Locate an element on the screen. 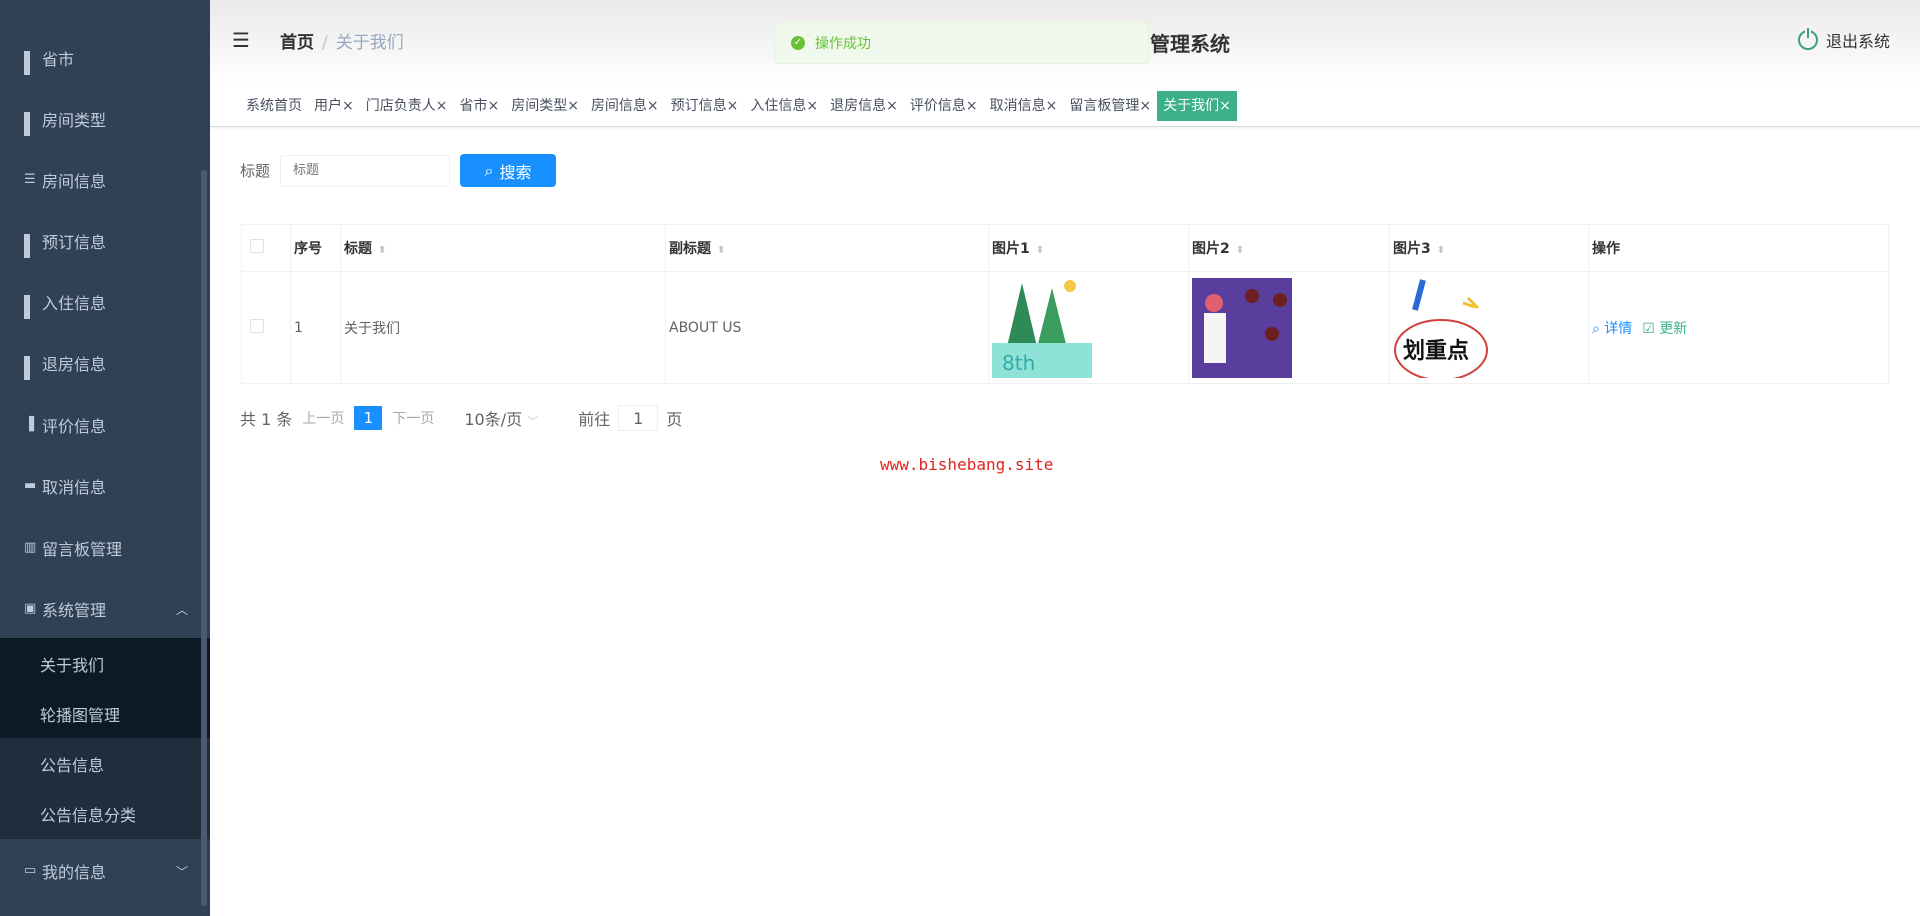 The width and height of the screenshot is (1920, 916). success-toast: ✓ 操作成功 is located at coordinates (961, 43).